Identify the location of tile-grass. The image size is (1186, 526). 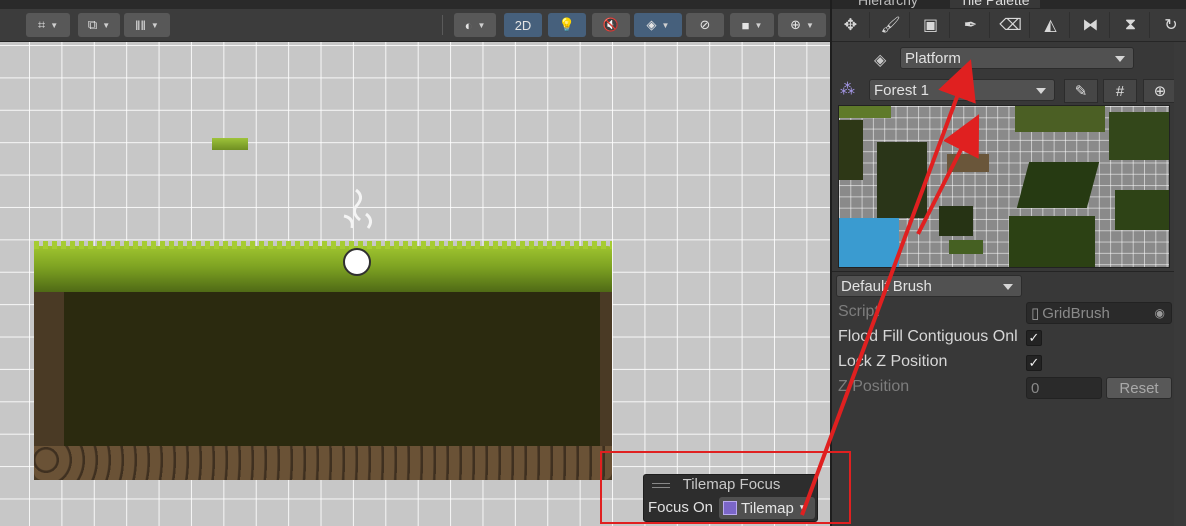
(865, 112).